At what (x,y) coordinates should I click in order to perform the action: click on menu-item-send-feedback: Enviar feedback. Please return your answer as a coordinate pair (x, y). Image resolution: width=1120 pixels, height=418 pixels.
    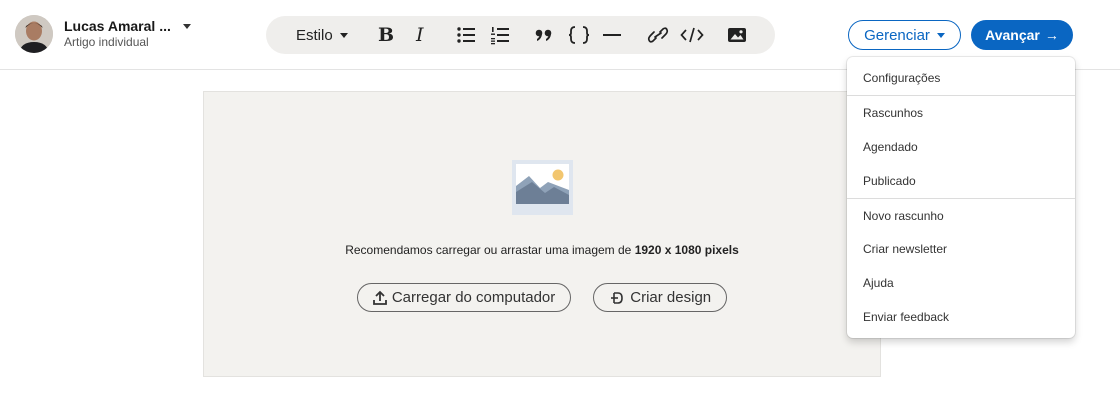
    Looking at the image, I should click on (961, 317).